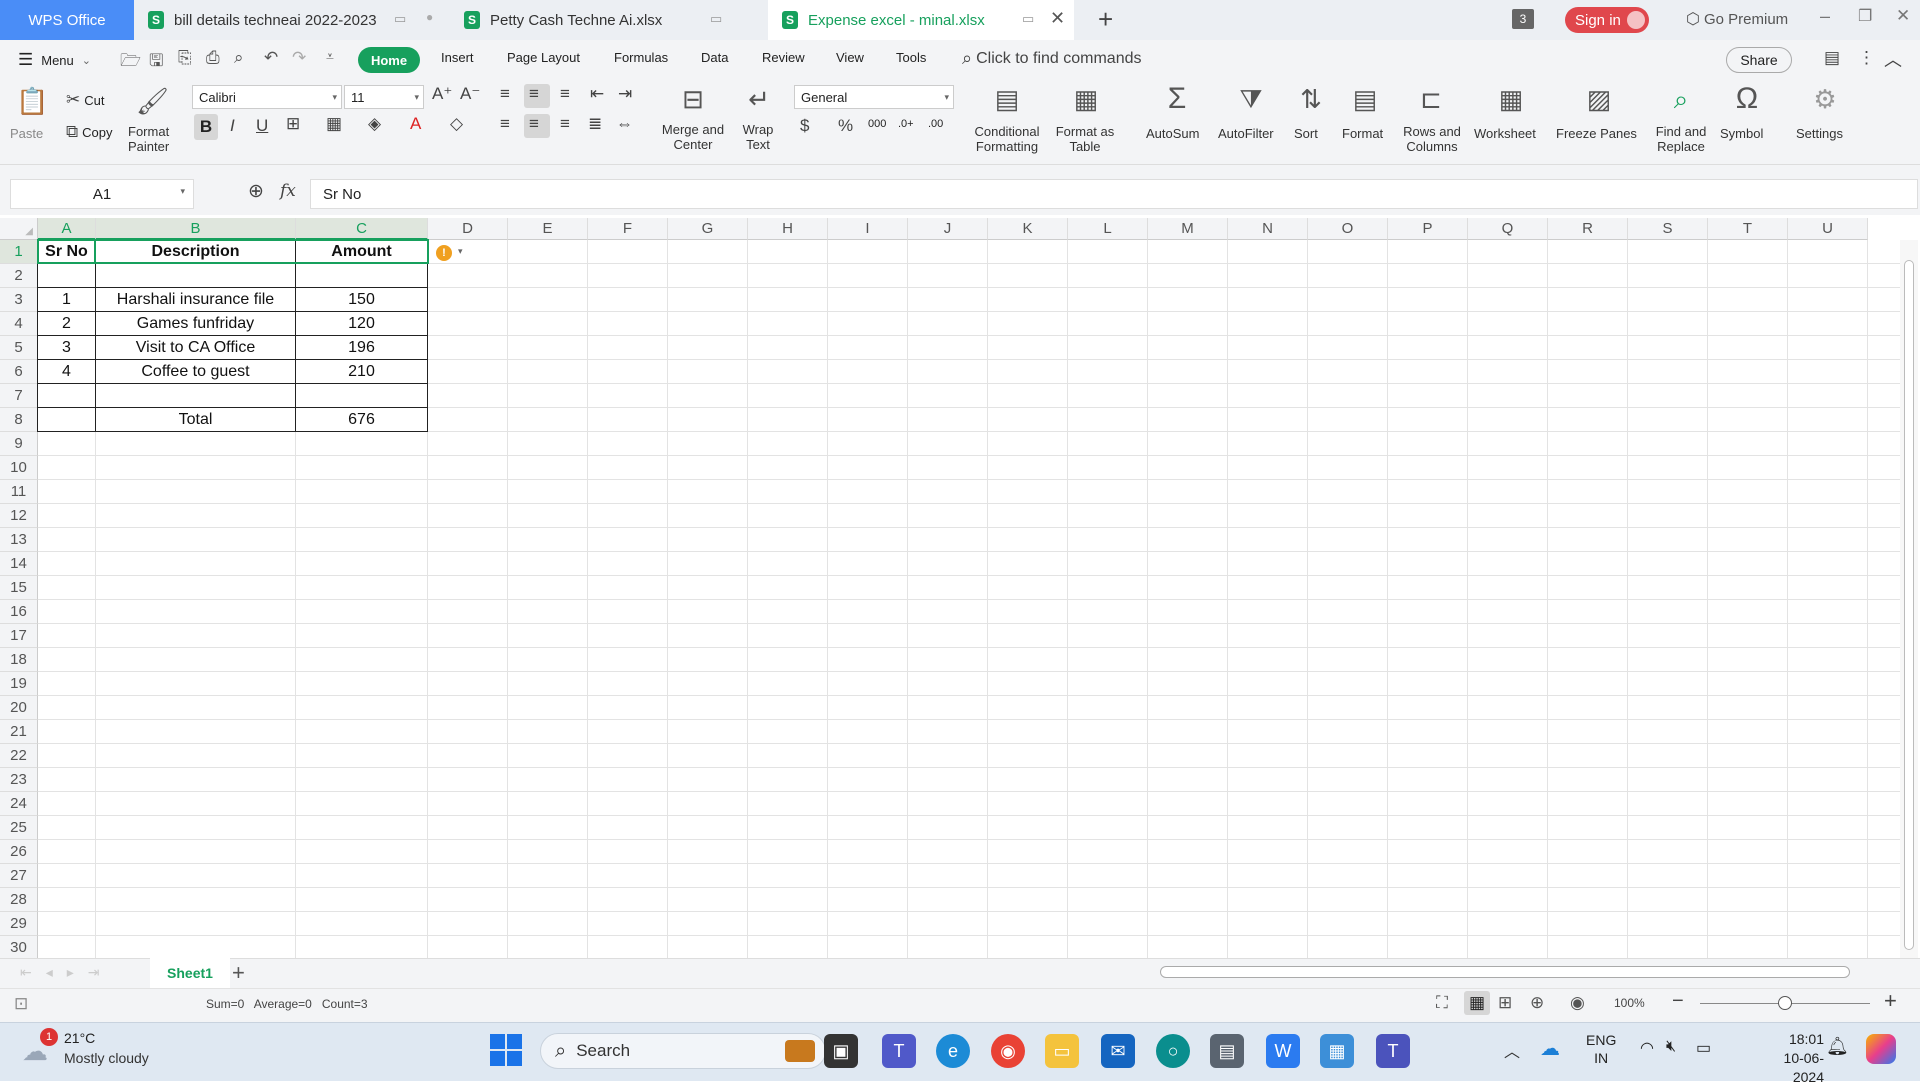 This screenshot has height=1087, width=1920. What do you see at coordinates (19, 444) in the screenshot?
I see `row-header-9: 9` at bounding box center [19, 444].